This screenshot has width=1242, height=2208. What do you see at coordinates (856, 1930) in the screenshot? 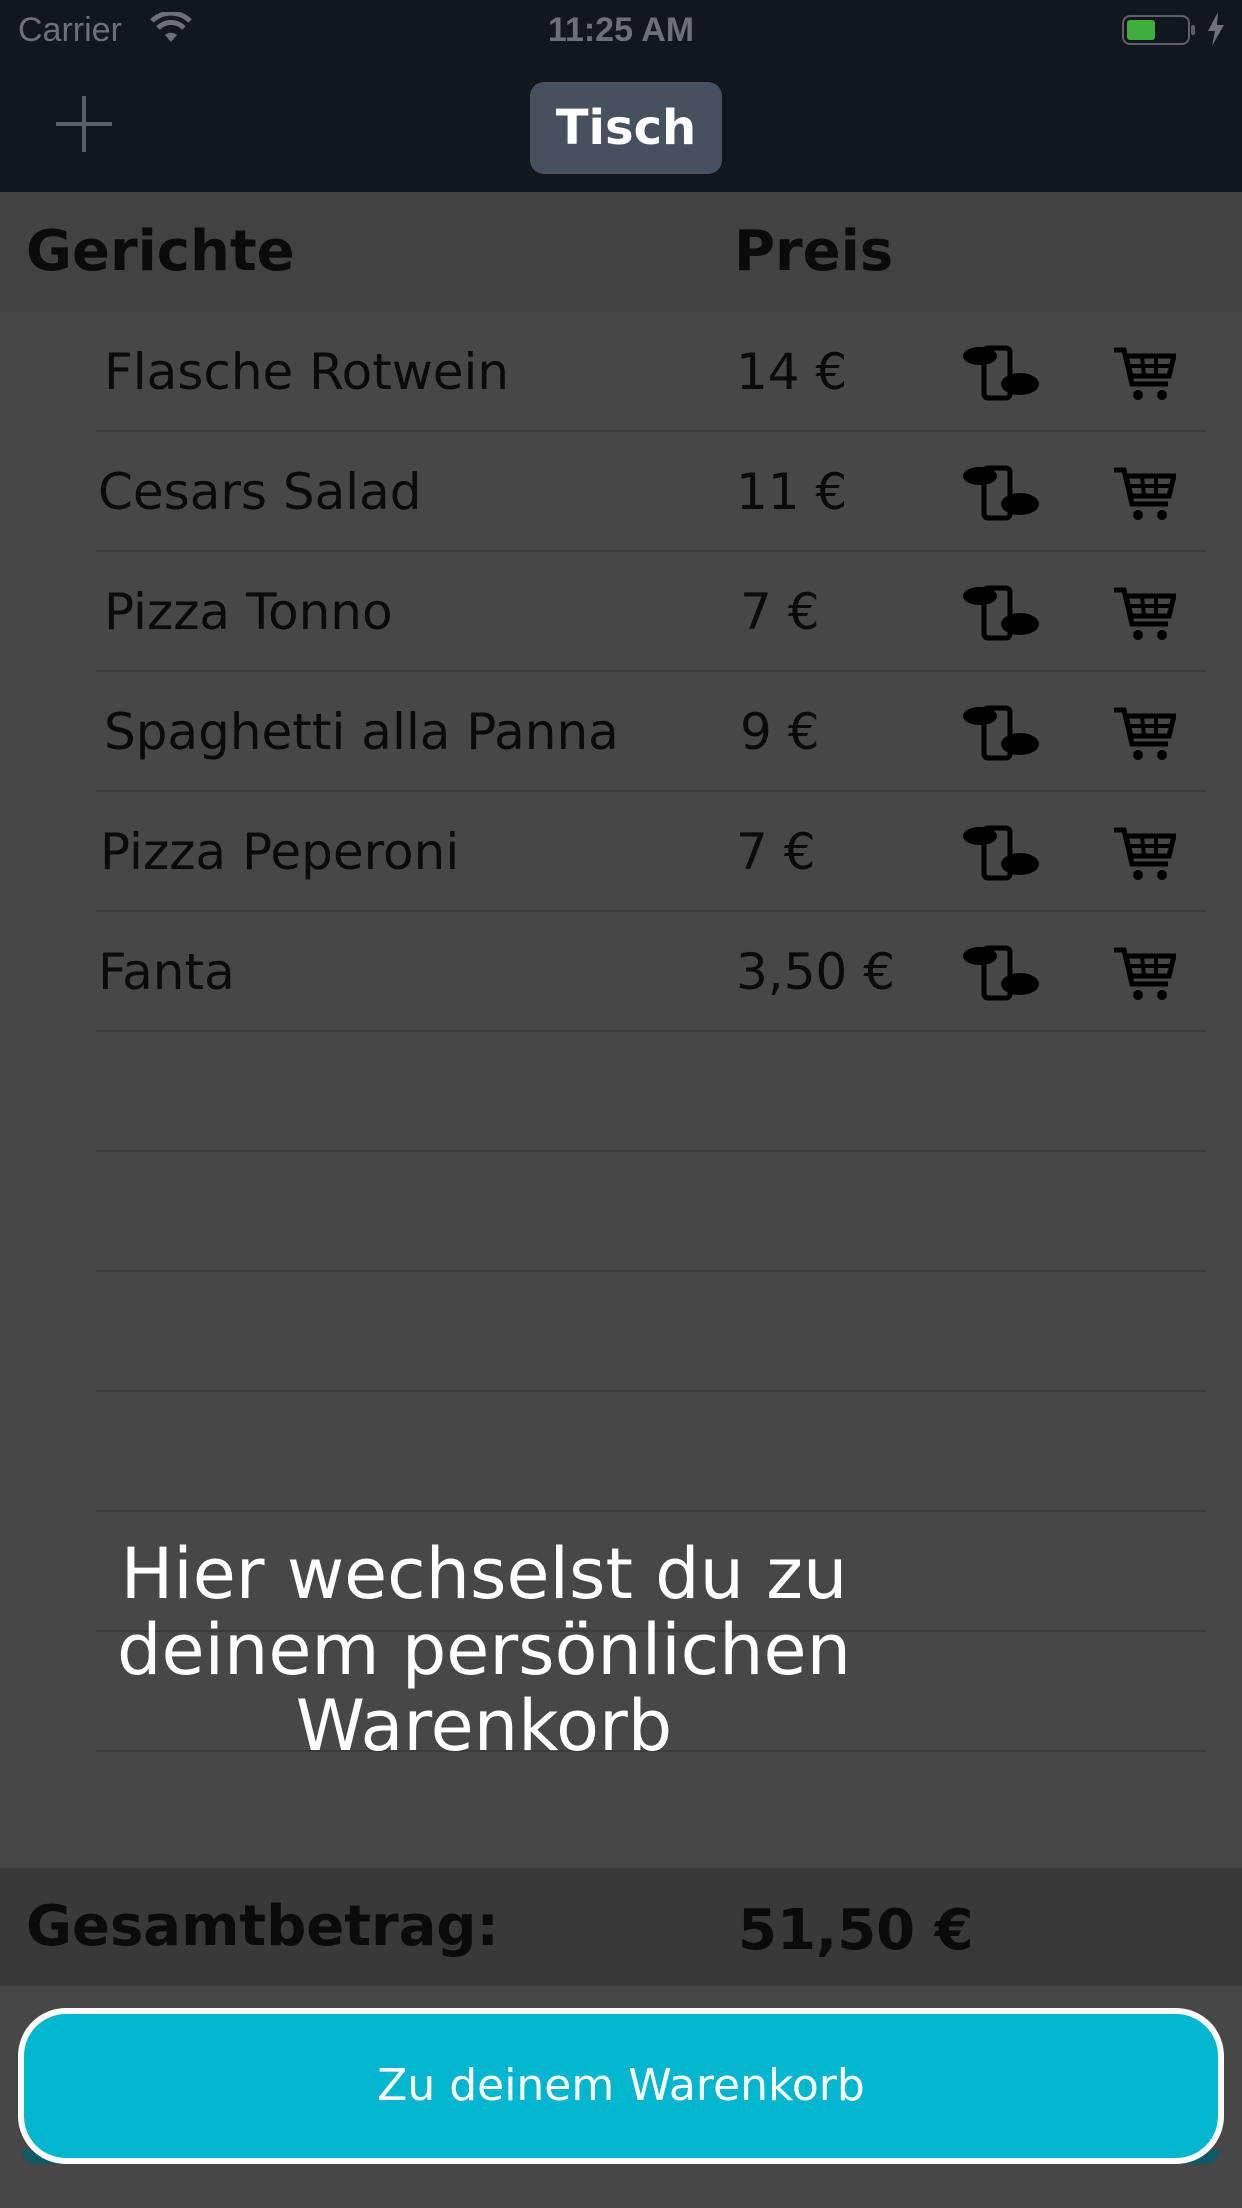
I see `total-value: 51,50 €` at bounding box center [856, 1930].